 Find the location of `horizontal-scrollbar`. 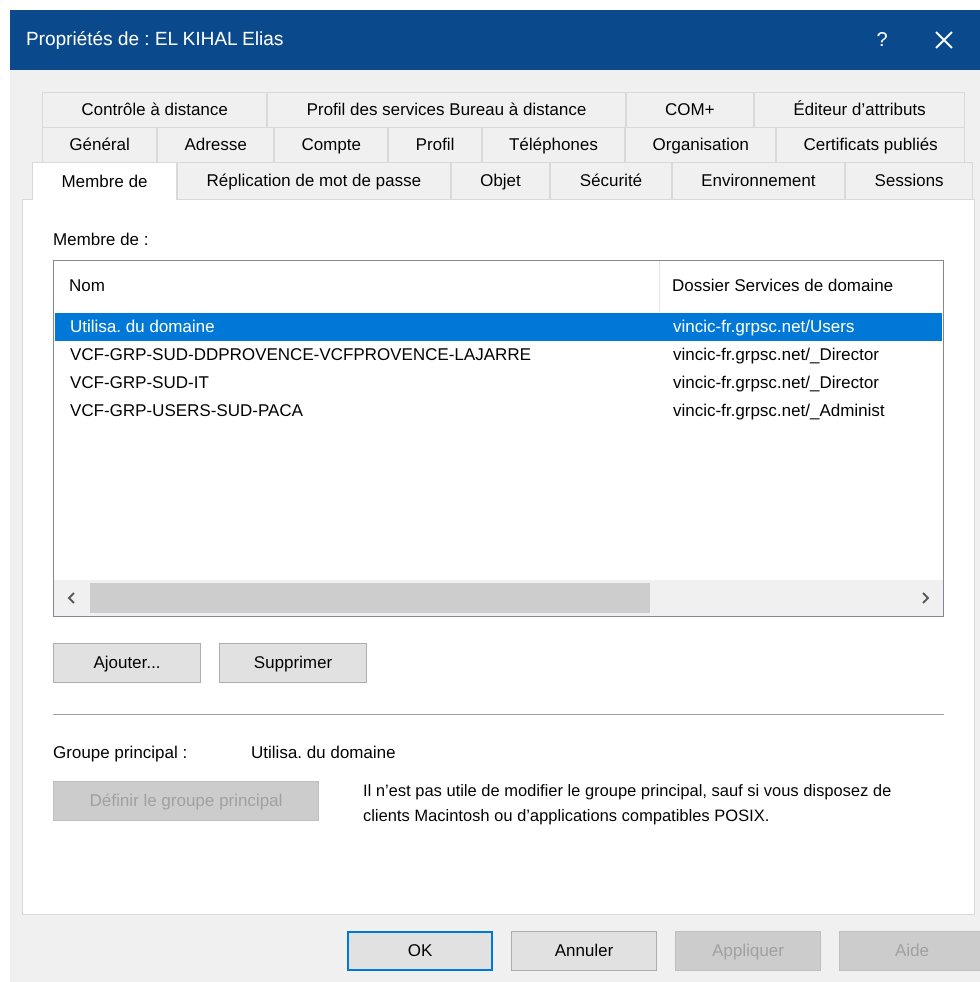

horizontal-scrollbar is located at coordinates (498, 598).